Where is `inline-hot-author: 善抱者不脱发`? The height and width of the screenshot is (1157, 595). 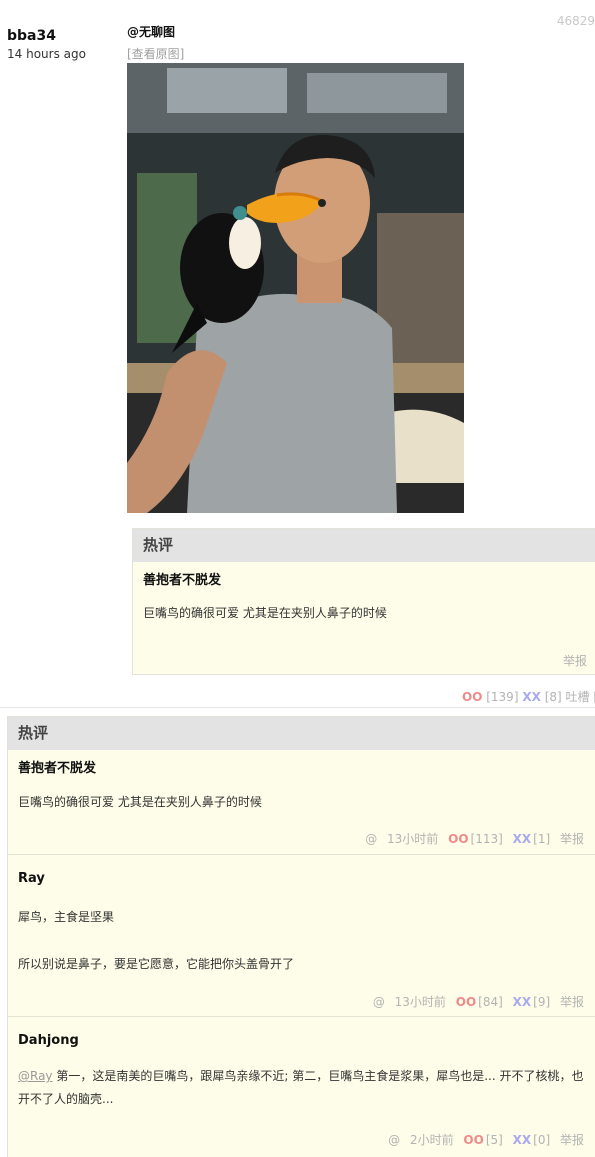
inline-hot-author: 善抱者不脱发 is located at coordinates (182, 580).